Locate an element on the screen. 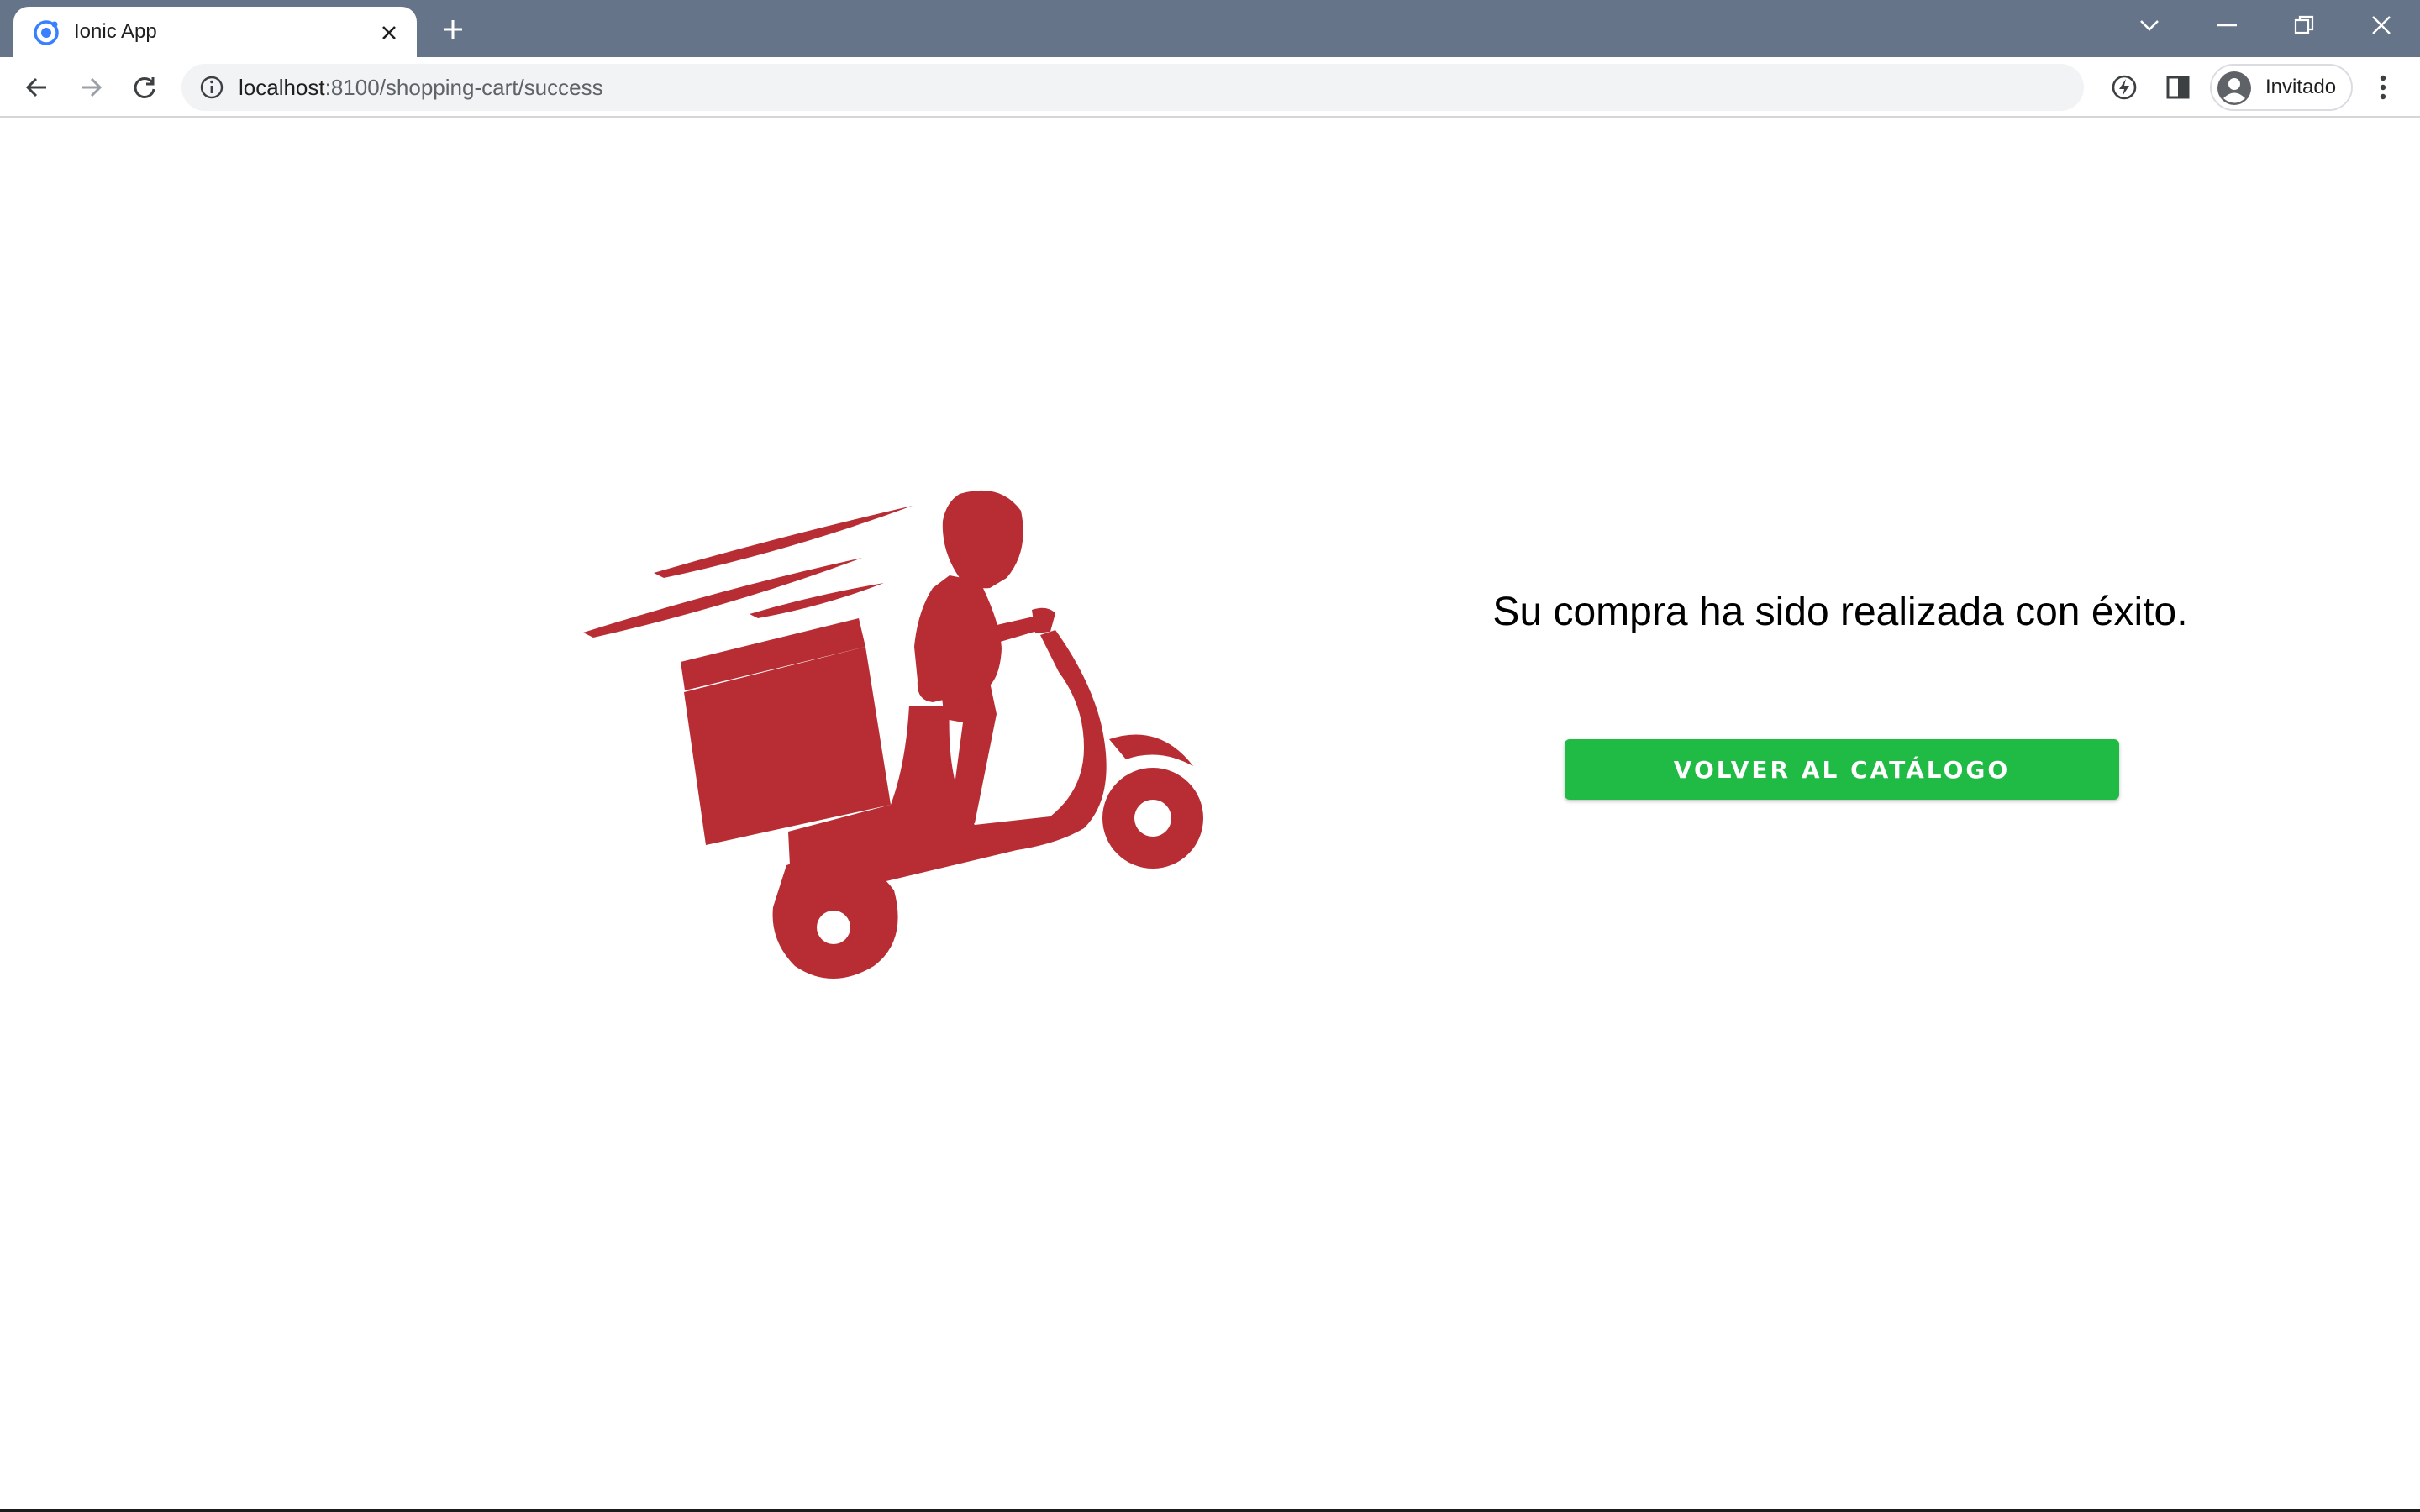 The width and height of the screenshot is (2420, 1512). url-path: :8100/shopping-cart/success is located at coordinates (464, 87).